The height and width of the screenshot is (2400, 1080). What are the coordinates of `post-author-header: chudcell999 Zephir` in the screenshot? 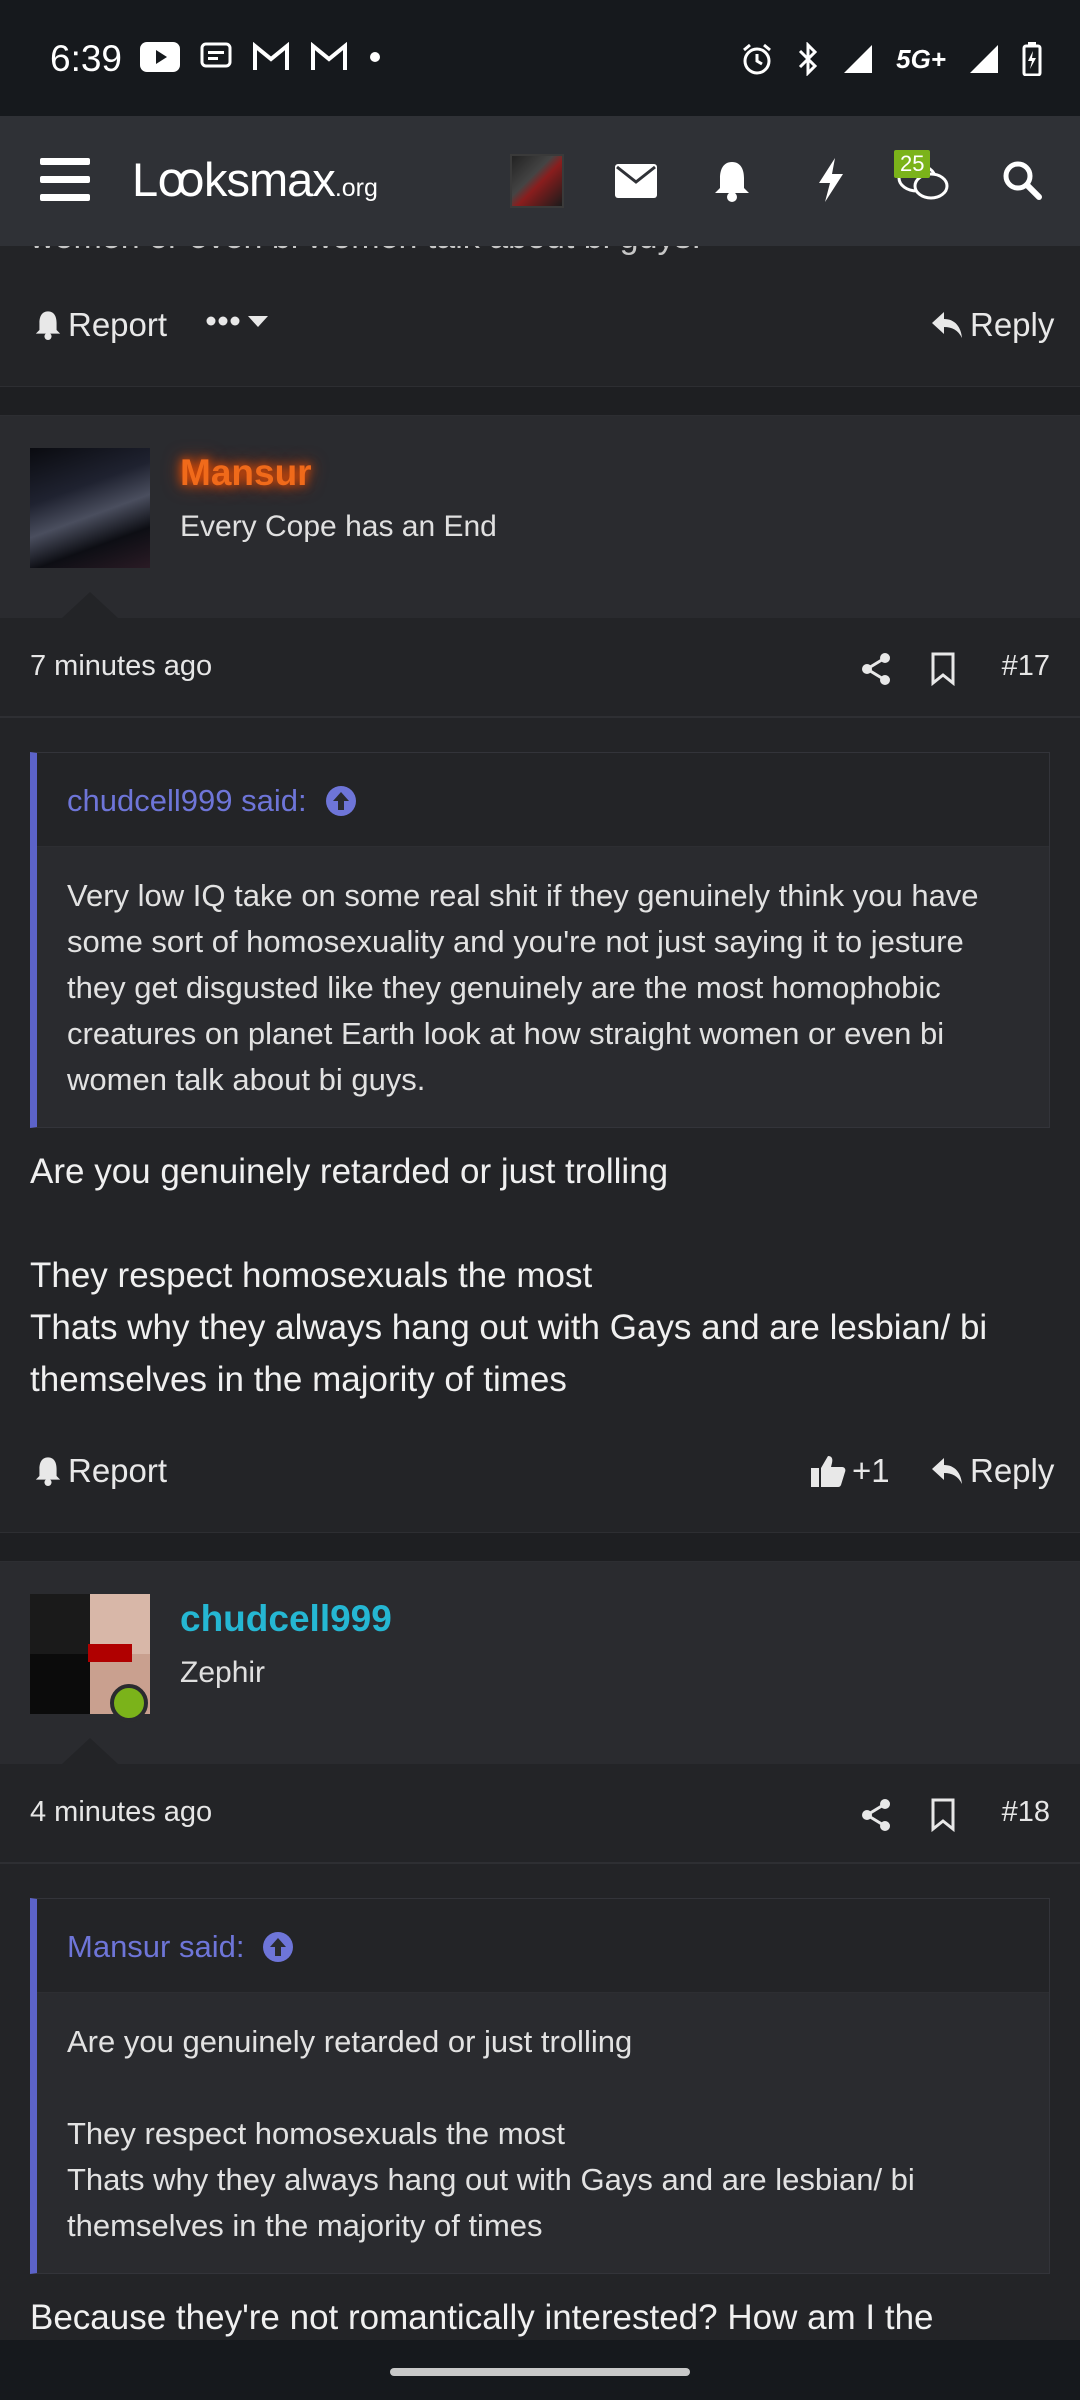 It's located at (540, 1663).